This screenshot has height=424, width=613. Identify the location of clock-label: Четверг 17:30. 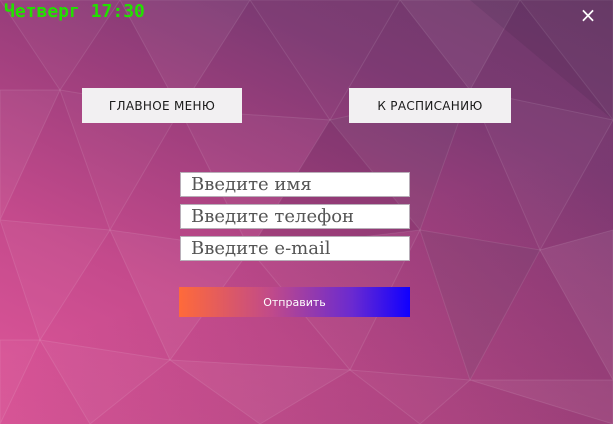
(74, 11).